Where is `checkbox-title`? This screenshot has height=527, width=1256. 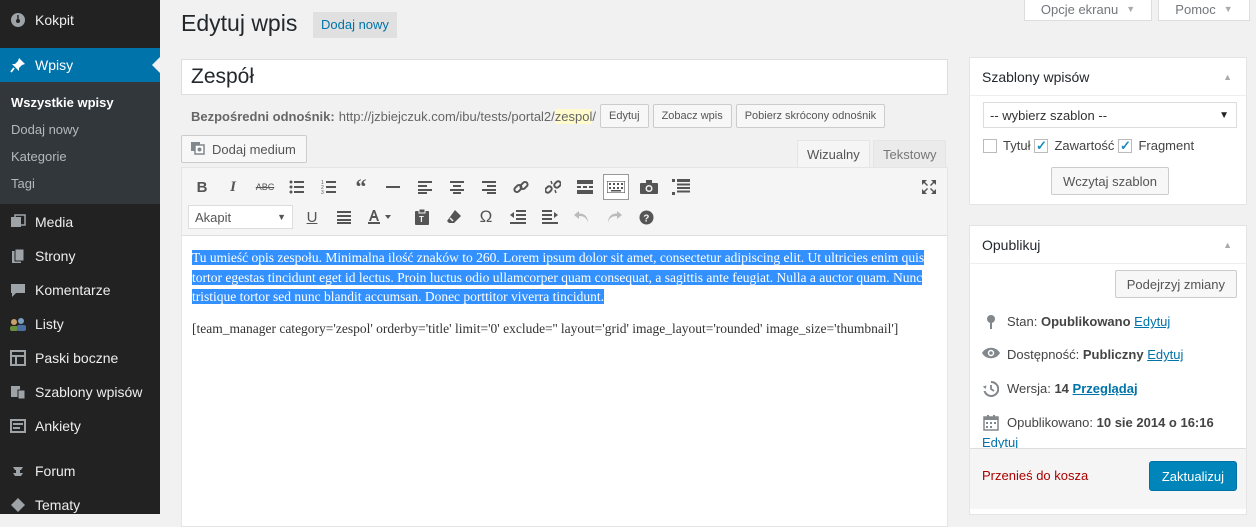
checkbox-title is located at coordinates (990, 145).